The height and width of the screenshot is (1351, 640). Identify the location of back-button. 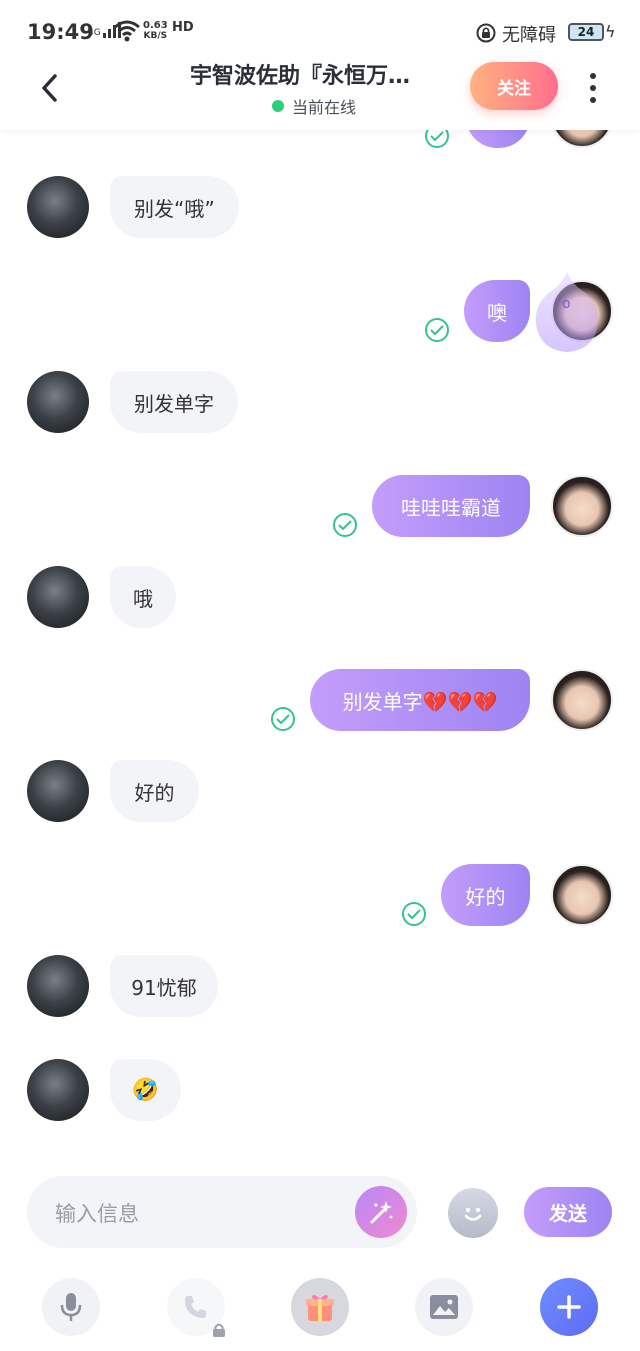
(49, 88).